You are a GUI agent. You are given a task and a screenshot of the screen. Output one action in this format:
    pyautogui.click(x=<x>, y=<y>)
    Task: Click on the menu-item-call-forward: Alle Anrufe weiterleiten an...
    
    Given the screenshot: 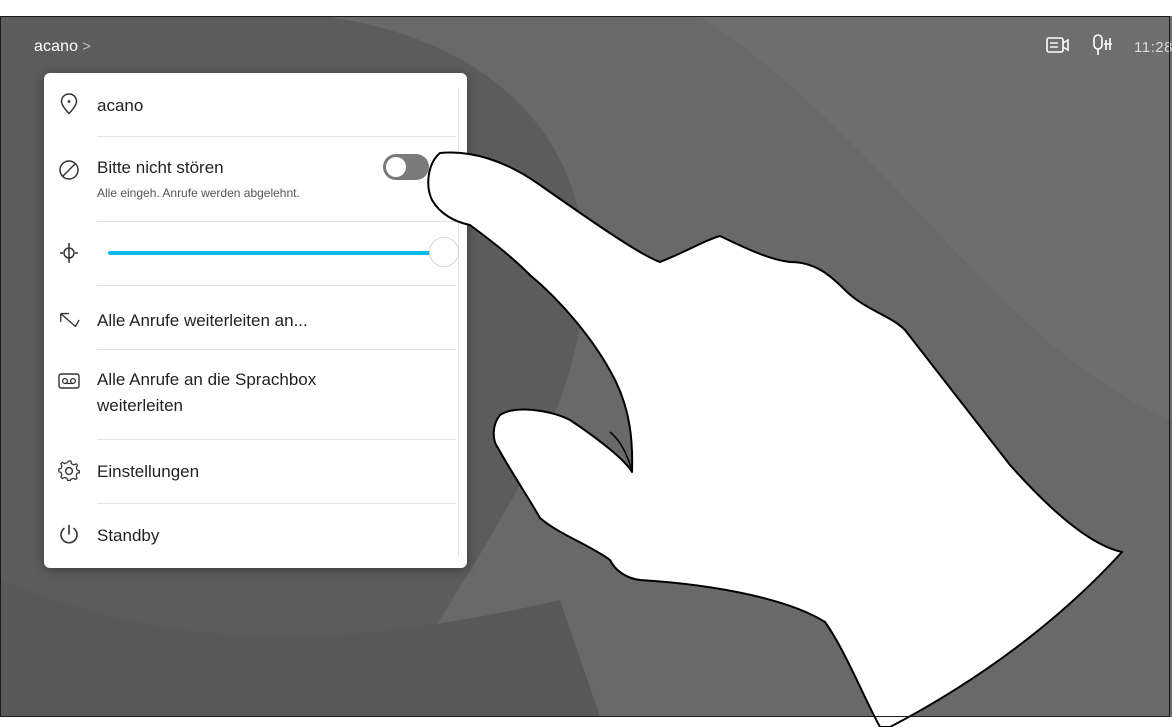 What is the action you would take?
    pyautogui.click(x=250, y=319)
    